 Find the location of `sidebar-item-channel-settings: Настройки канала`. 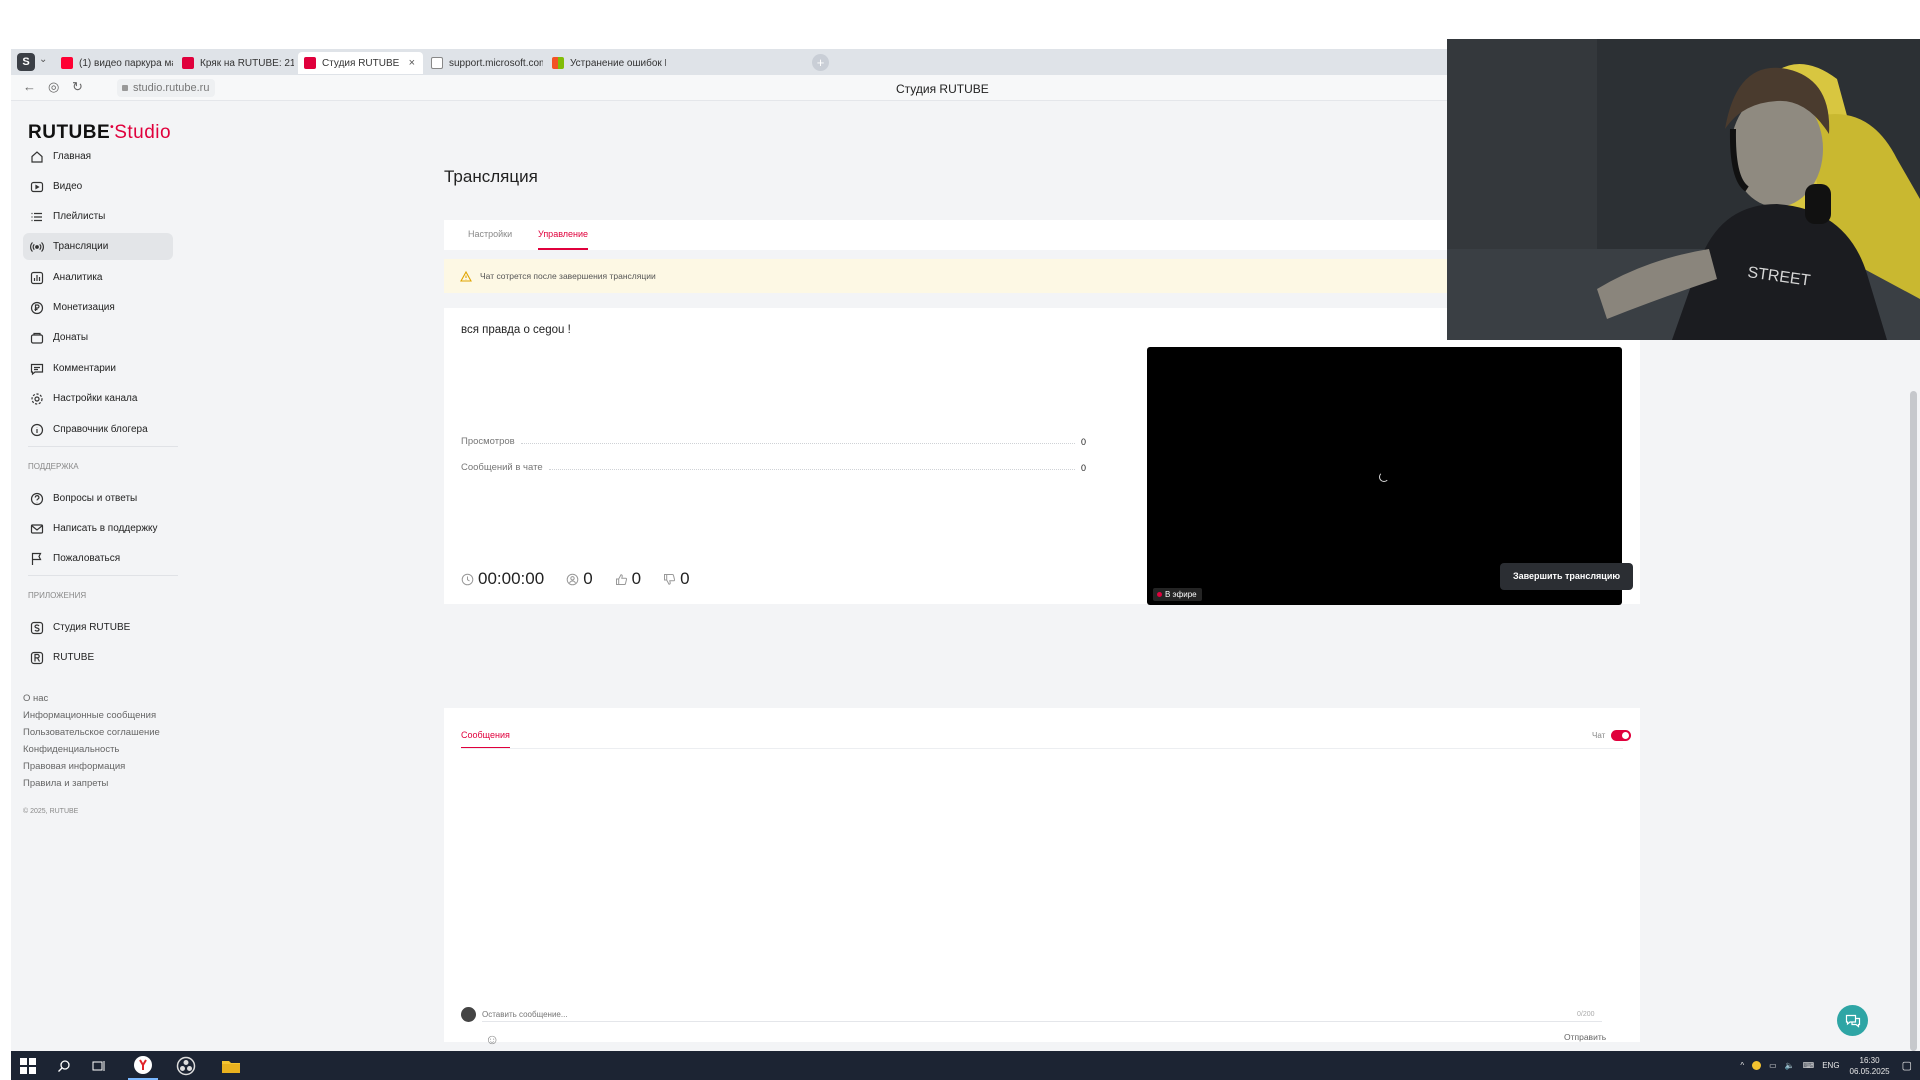

sidebar-item-channel-settings: Настройки канала is located at coordinates (98, 398).